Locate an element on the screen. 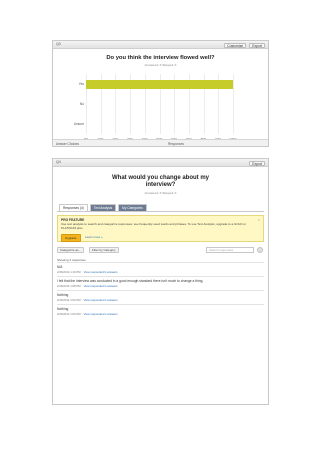 Image resolution: width=320 pixels, height=453 pixels. question-number: Q3 is located at coordinates (58, 44).